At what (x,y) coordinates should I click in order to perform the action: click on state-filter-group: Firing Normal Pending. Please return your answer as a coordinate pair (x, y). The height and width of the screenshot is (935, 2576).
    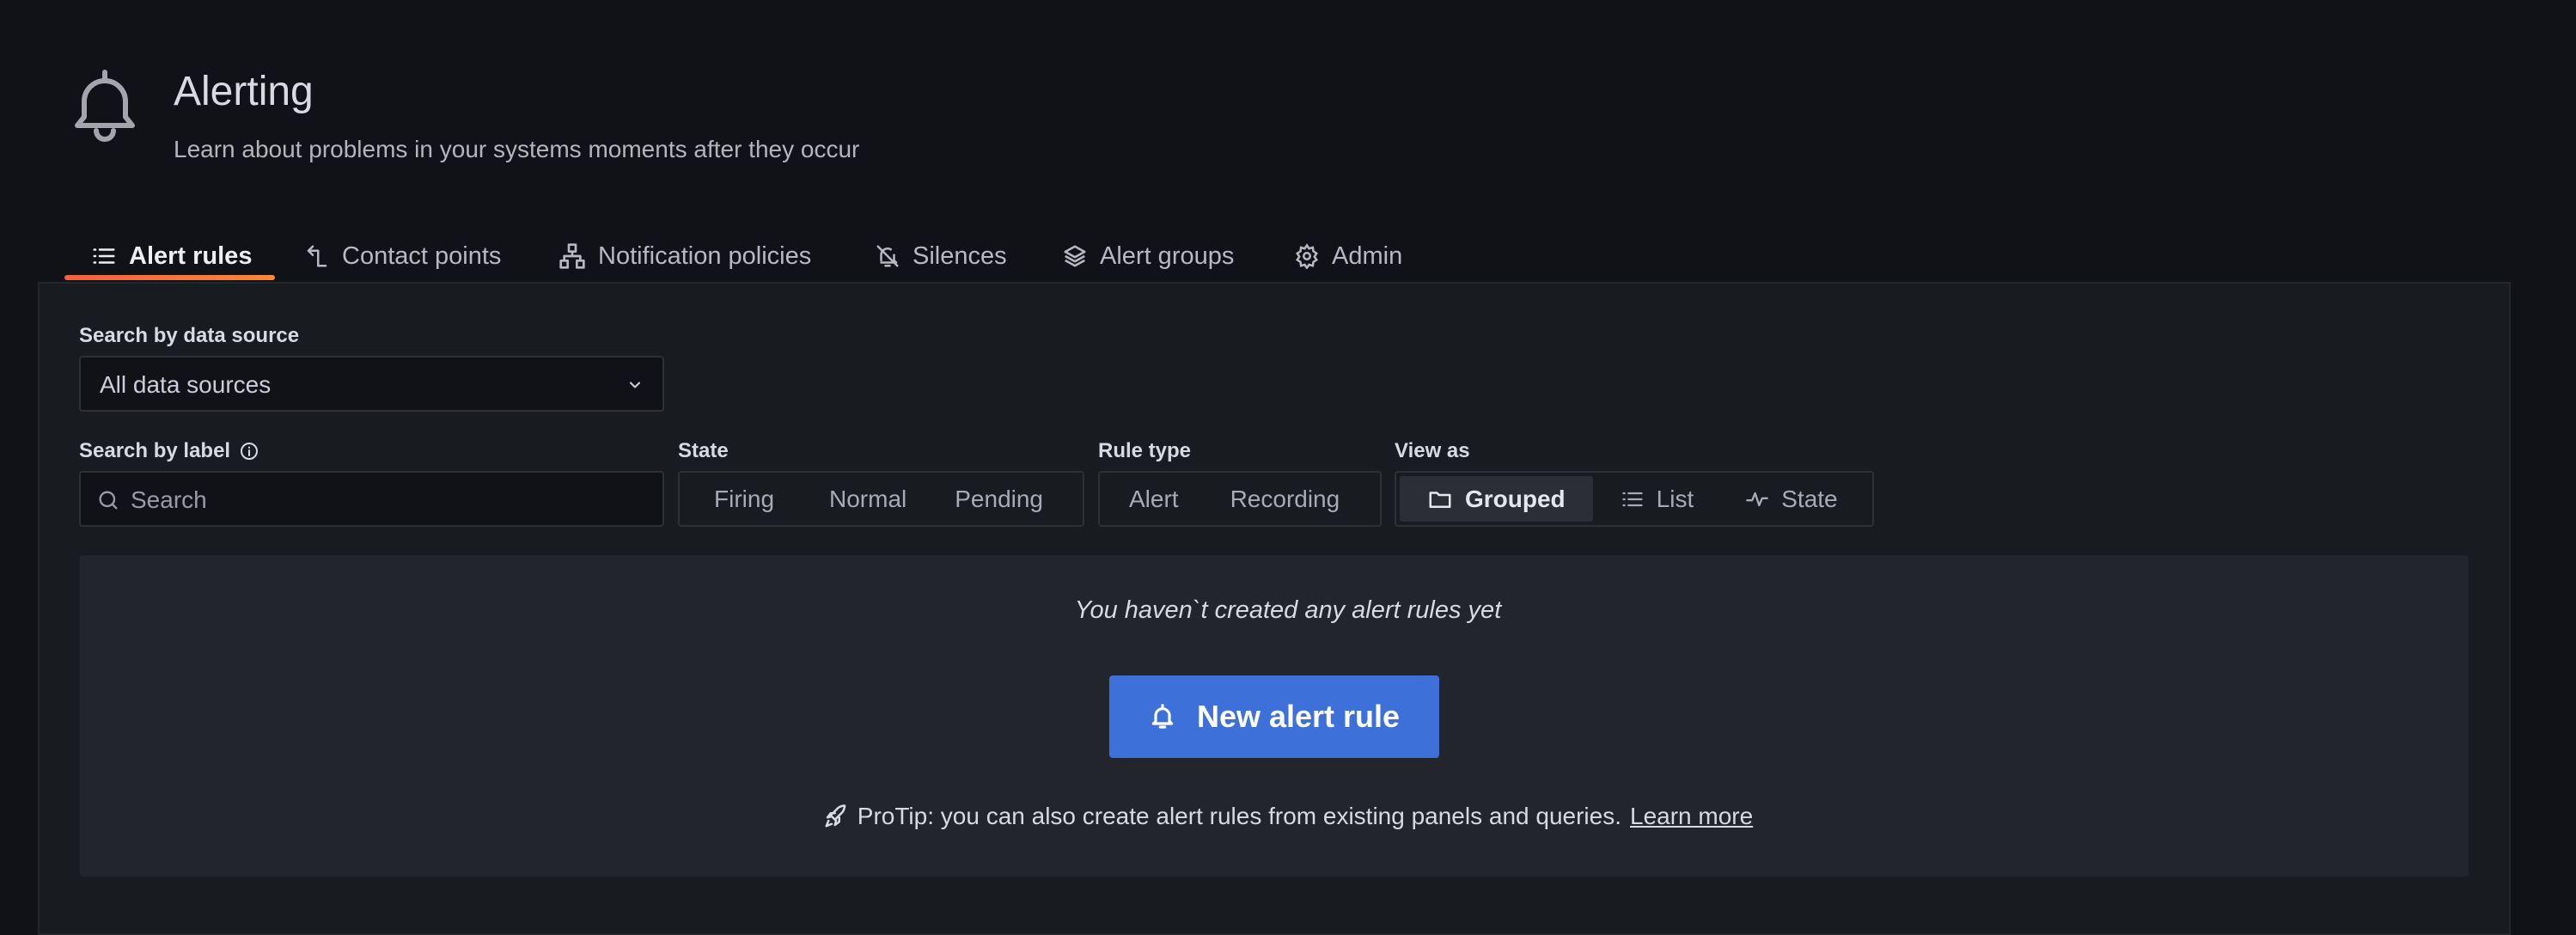
    Looking at the image, I should click on (881, 499).